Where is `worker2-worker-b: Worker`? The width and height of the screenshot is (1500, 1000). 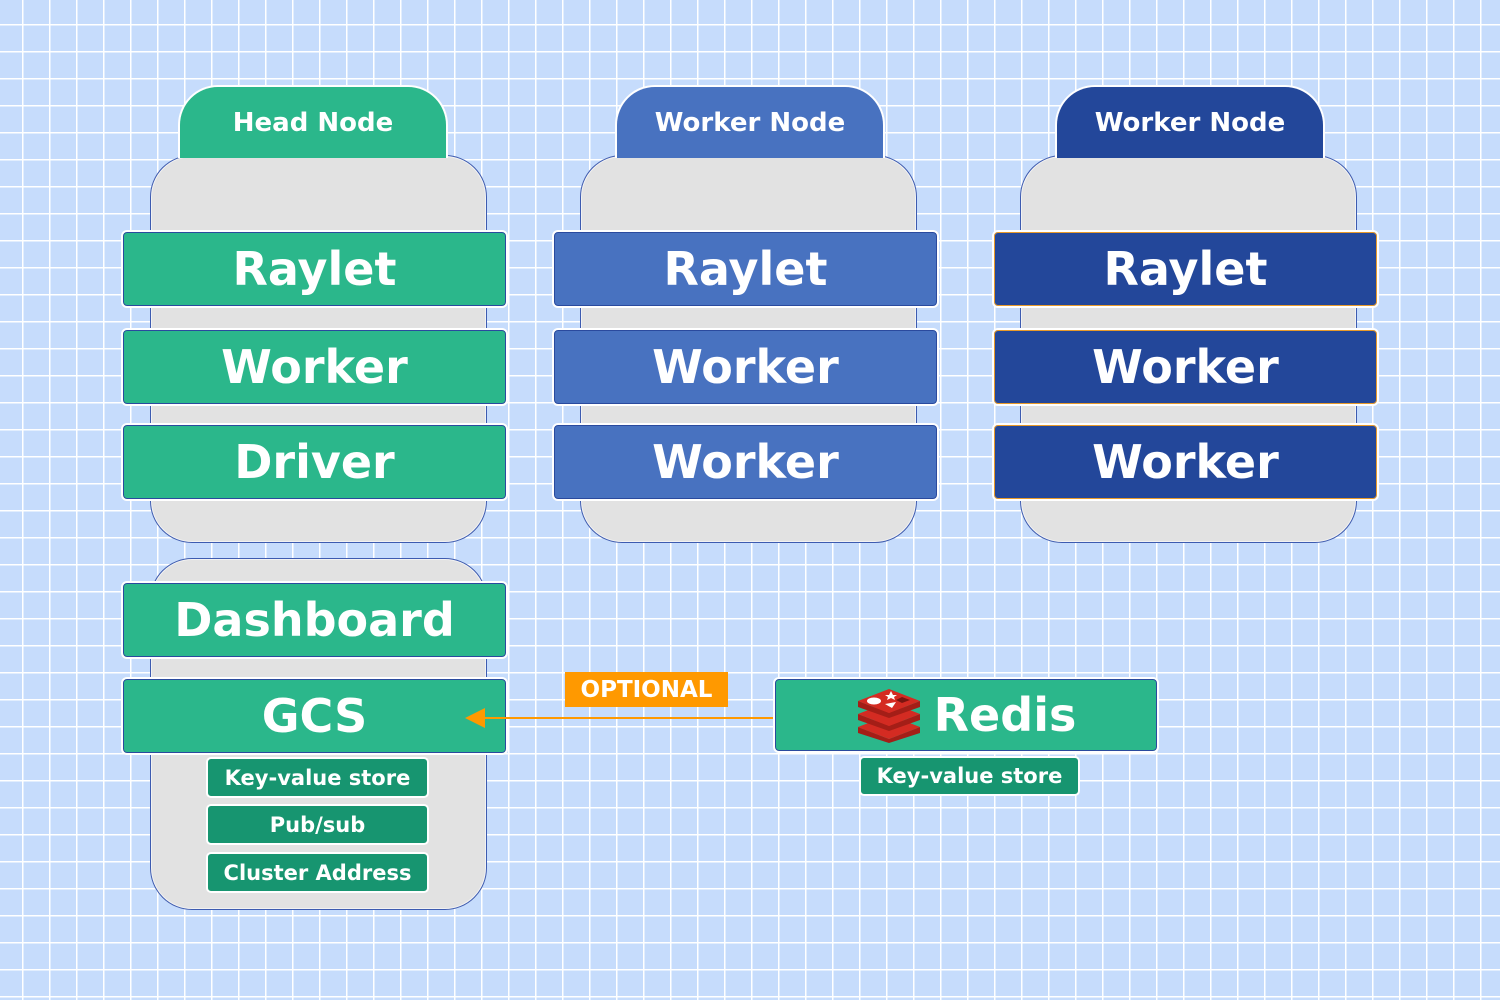
worker2-worker-b: Worker is located at coordinates (1185, 462).